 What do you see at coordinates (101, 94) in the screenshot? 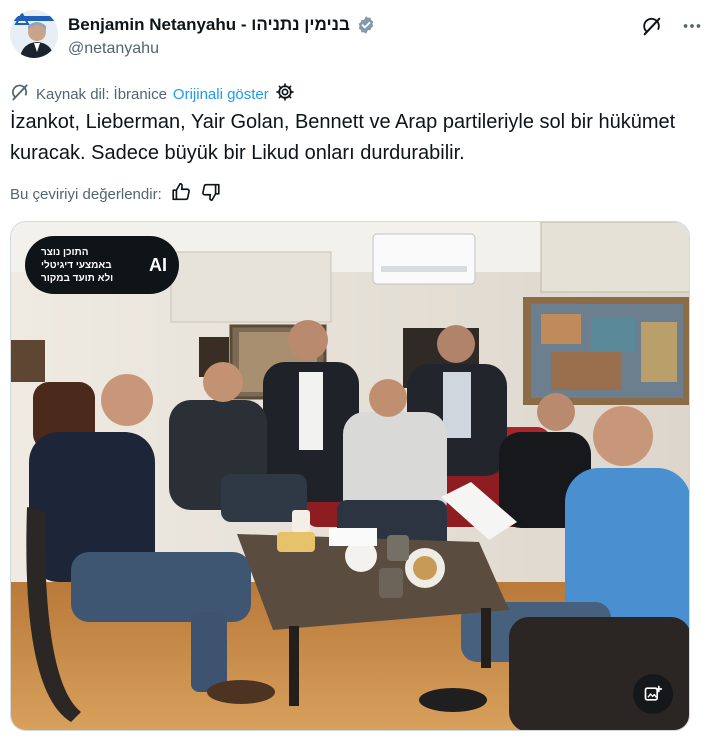
I see `translation-source-label: Kaynak dil: İbranice` at bounding box center [101, 94].